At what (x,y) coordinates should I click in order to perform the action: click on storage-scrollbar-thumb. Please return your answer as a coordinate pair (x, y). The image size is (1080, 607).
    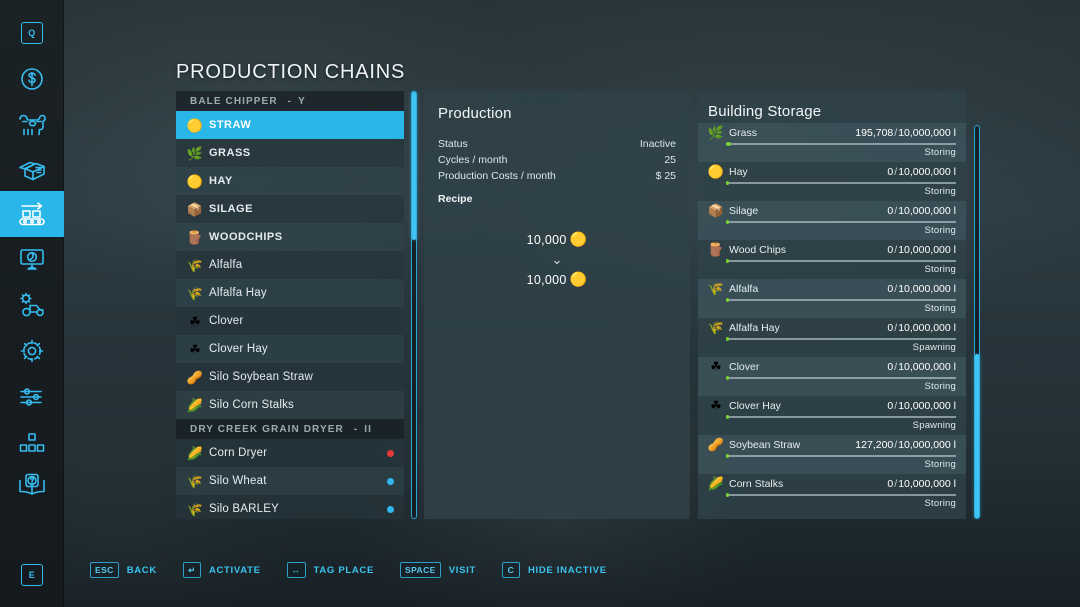
    Looking at the image, I should click on (977, 436).